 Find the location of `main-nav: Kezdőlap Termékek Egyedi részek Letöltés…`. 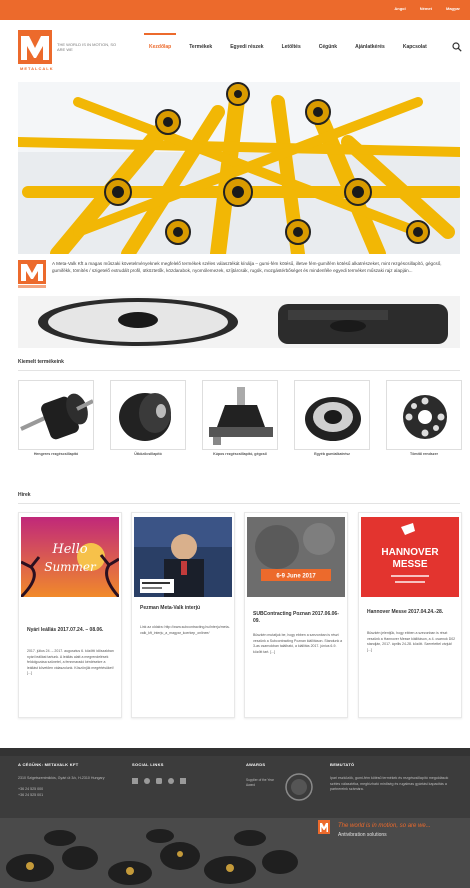

main-nav: Kezdőlap Termékek Egyedi részek Letöltés… is located at coordinates (288, 44).